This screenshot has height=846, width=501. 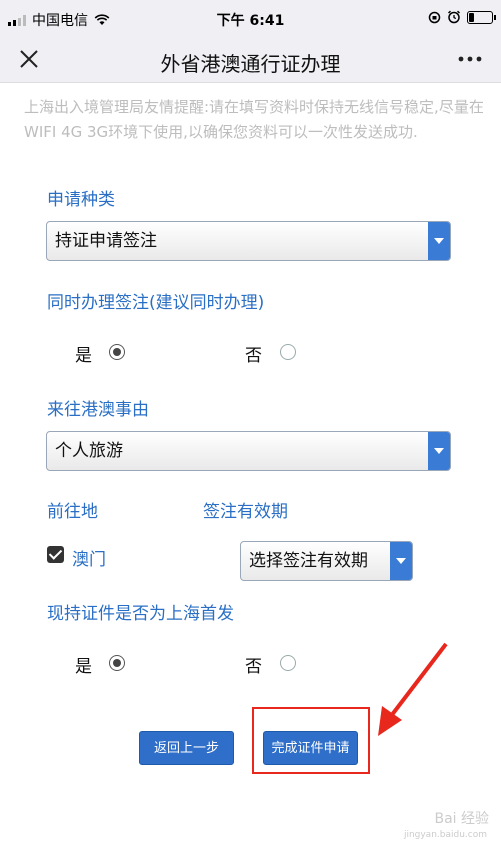 I want to click on nav-bar: 外省港澳通行证办理, so click(x=250, y=60).